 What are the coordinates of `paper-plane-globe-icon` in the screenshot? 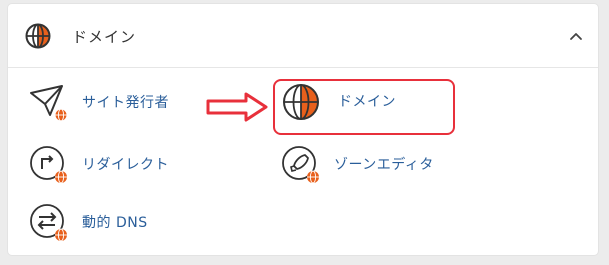 It's located at (49, 103).